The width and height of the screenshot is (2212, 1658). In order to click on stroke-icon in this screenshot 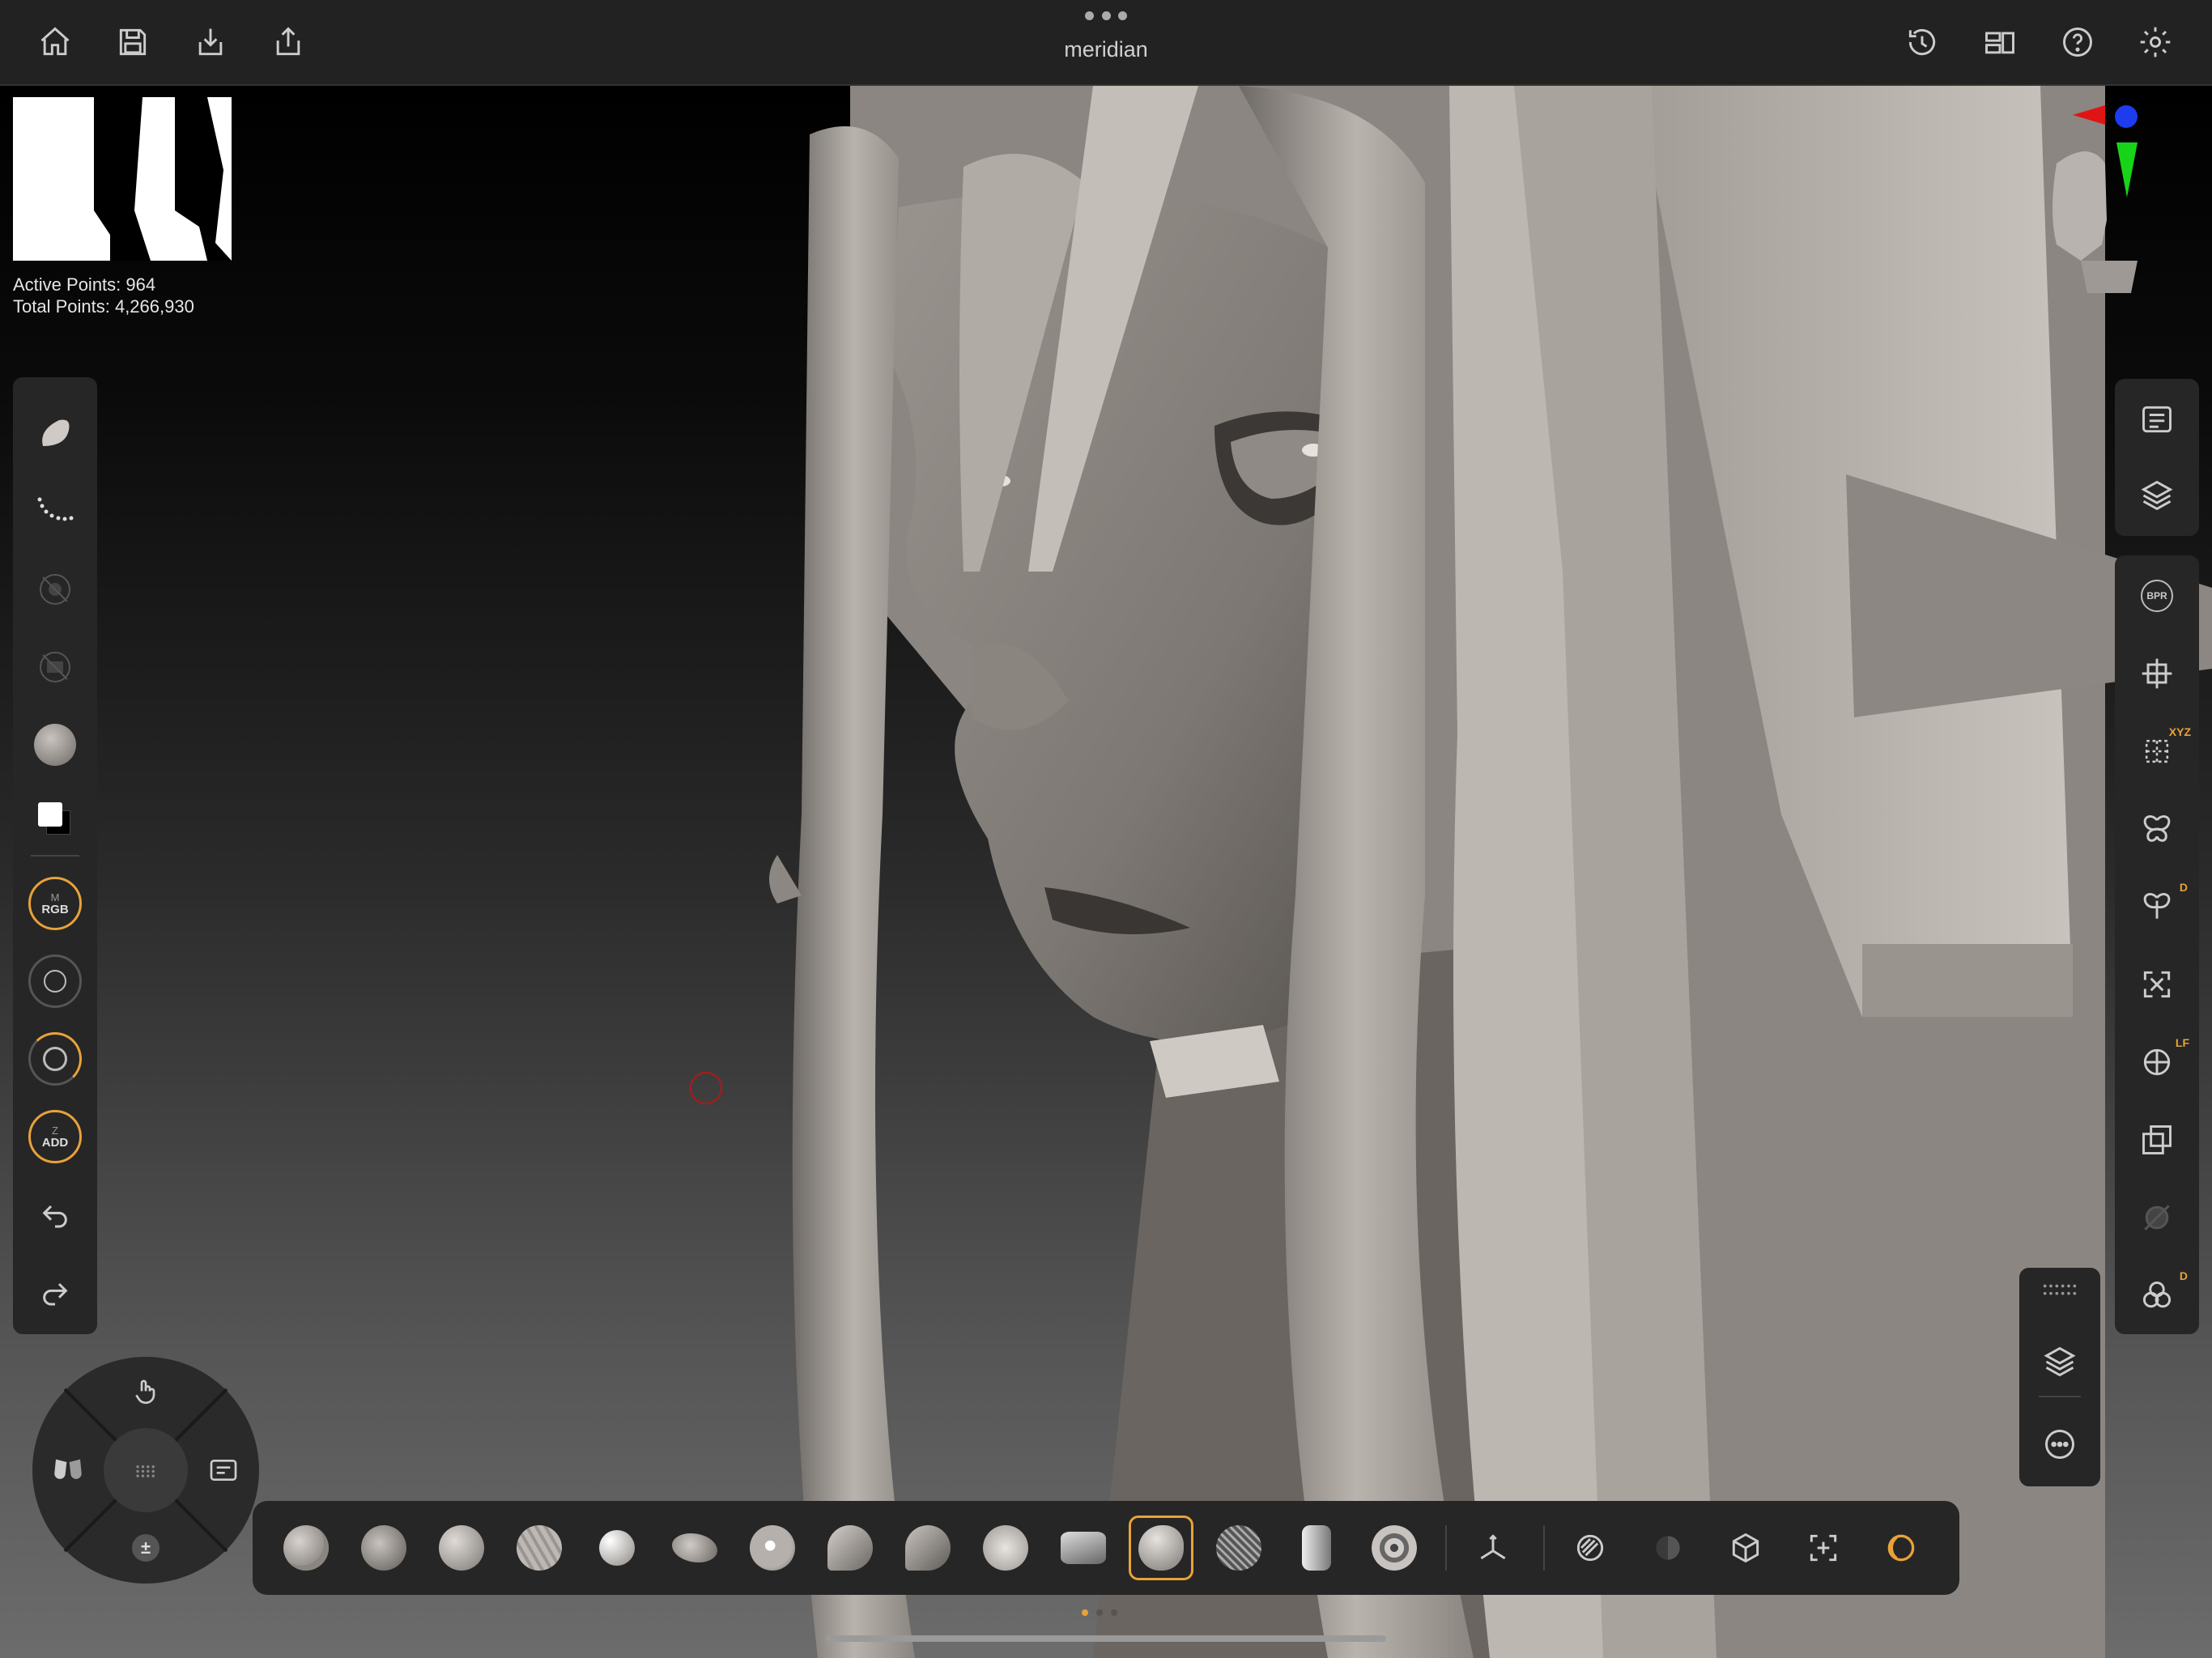, I will do `click(55, 511)`.